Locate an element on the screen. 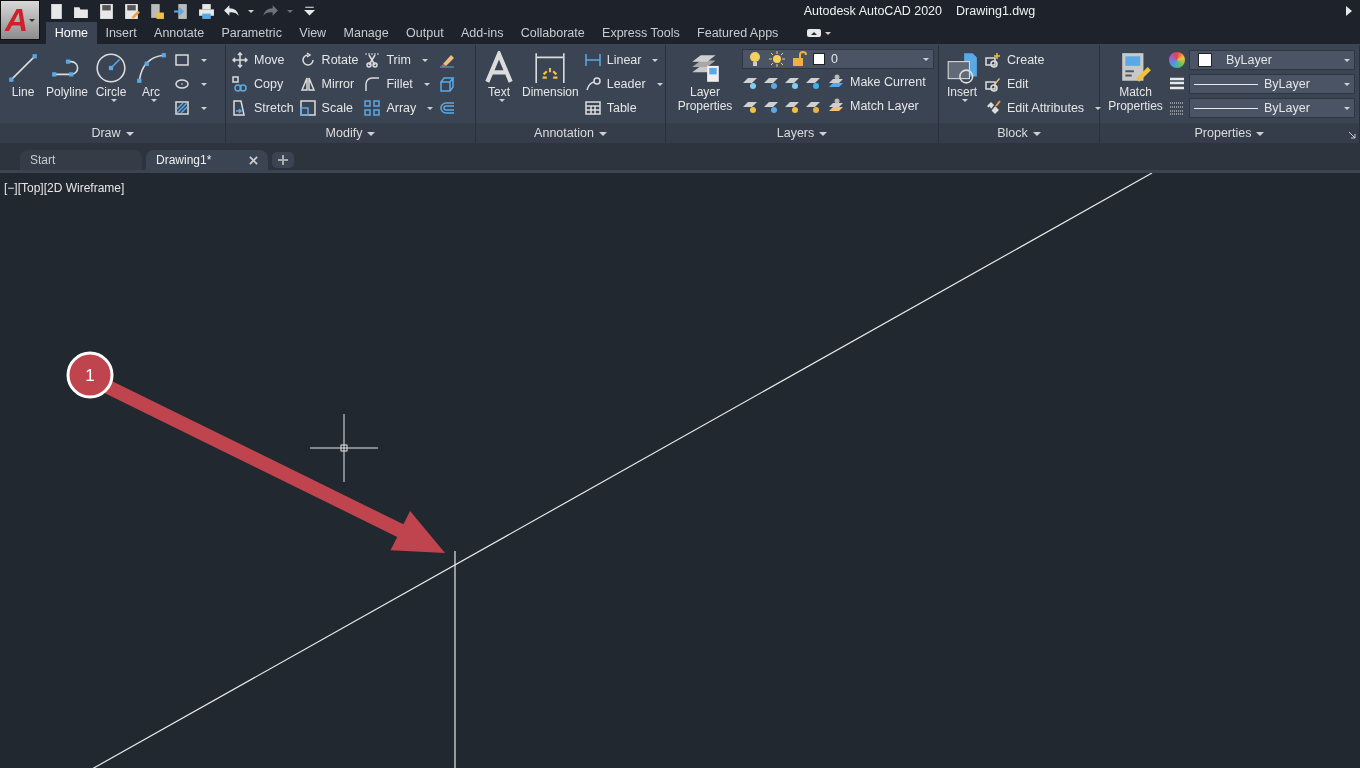  save-to-web-icon is located at coordinates (181, 11).